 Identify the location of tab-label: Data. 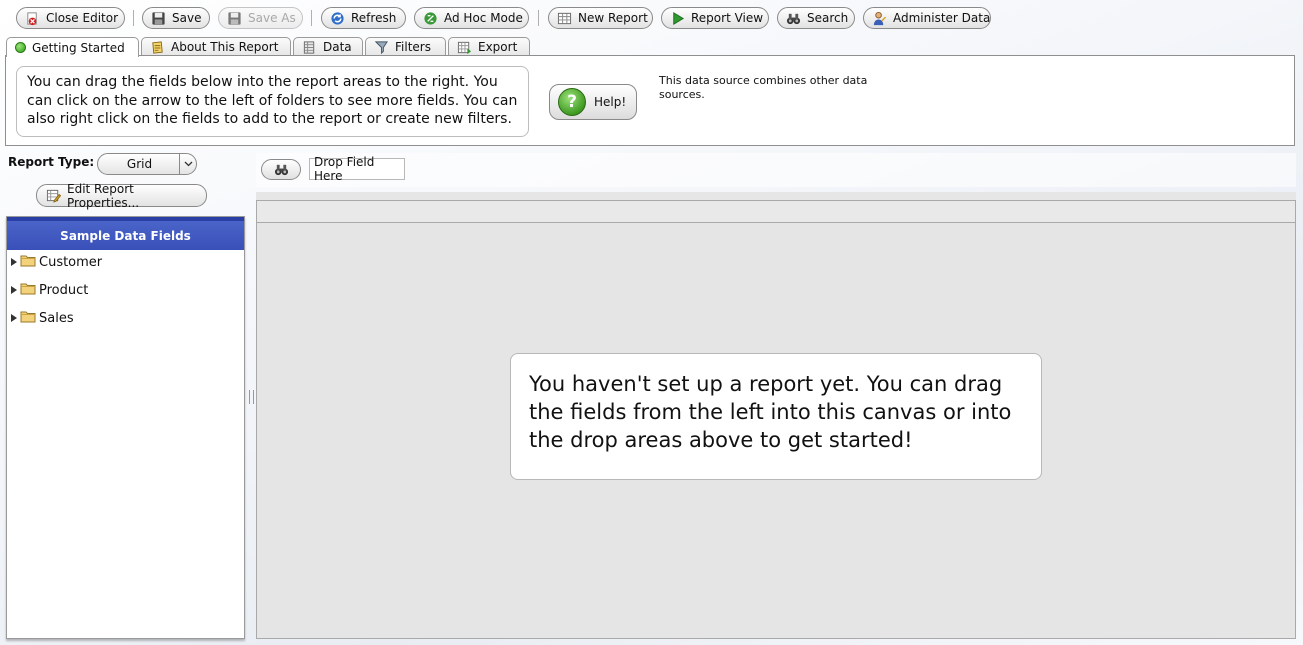
(337, 47).